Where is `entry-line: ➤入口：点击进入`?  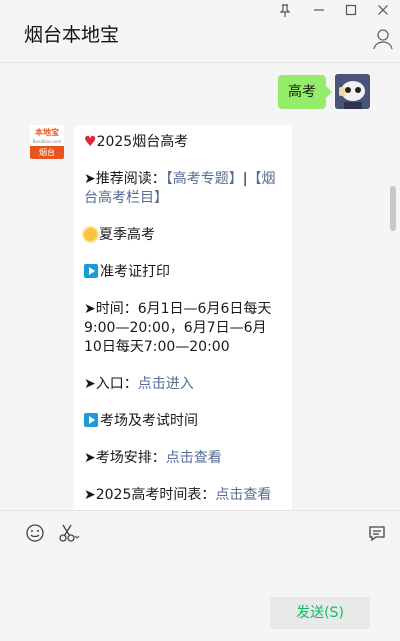 entry-line: ➤入口：点击进入 is located at coordinates (183, 384).